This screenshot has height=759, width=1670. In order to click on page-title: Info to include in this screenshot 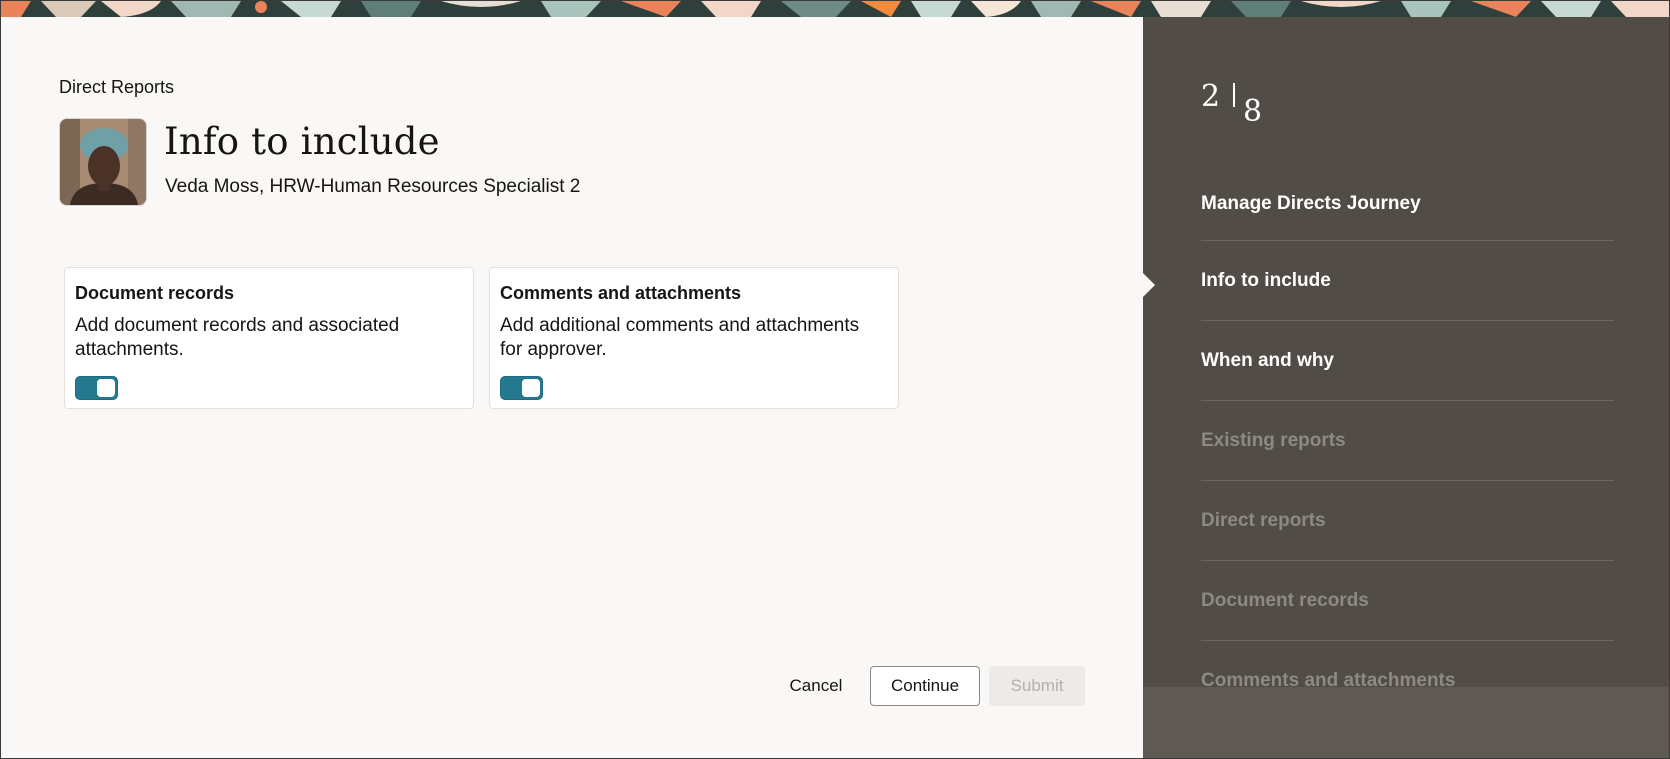, I will do `click(302, 141)`.